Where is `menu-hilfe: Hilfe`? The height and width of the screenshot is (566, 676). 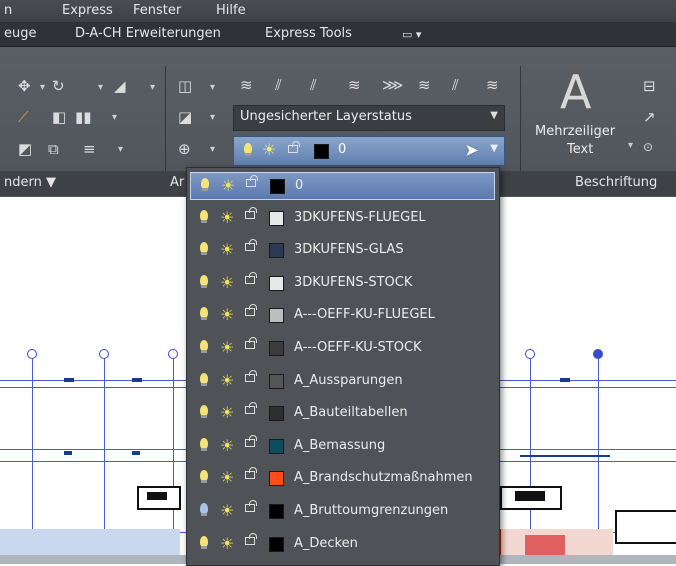 menu-hilfe: Hilfe is located at coordinates (231, 10).